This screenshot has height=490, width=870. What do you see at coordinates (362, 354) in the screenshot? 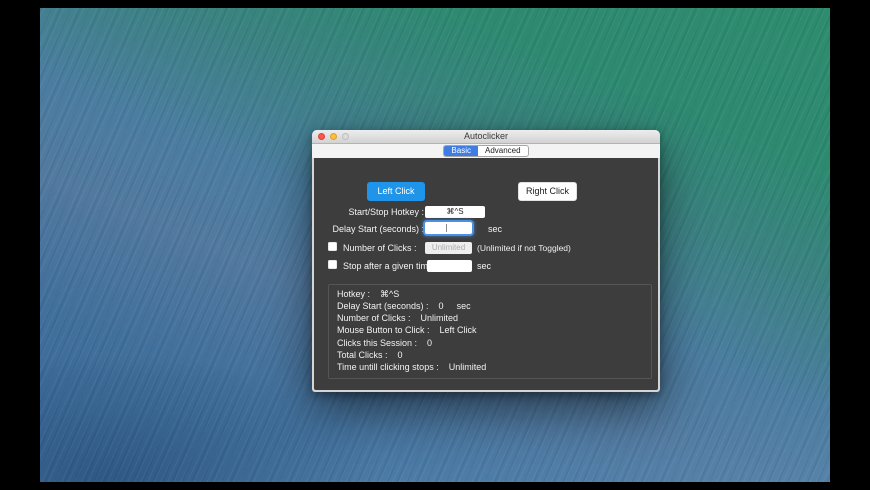
I see `status-total-clicks-label: Total Clicks :` at bounding box center [362, 354].